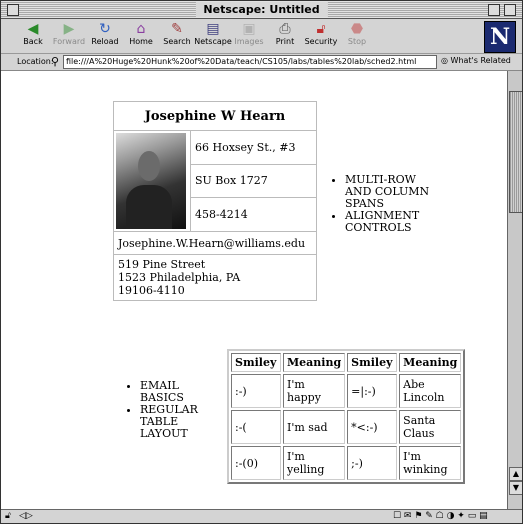 The width and height of the screenshot is (523, 524). What do you see at coordinates (440, 516) in the screenshot?
I see `component-bar-icons: ☐ ✉ ⚑ ✎ ☖ ◑ ✦ ▭ ▤` at bounding box center [440, 516].